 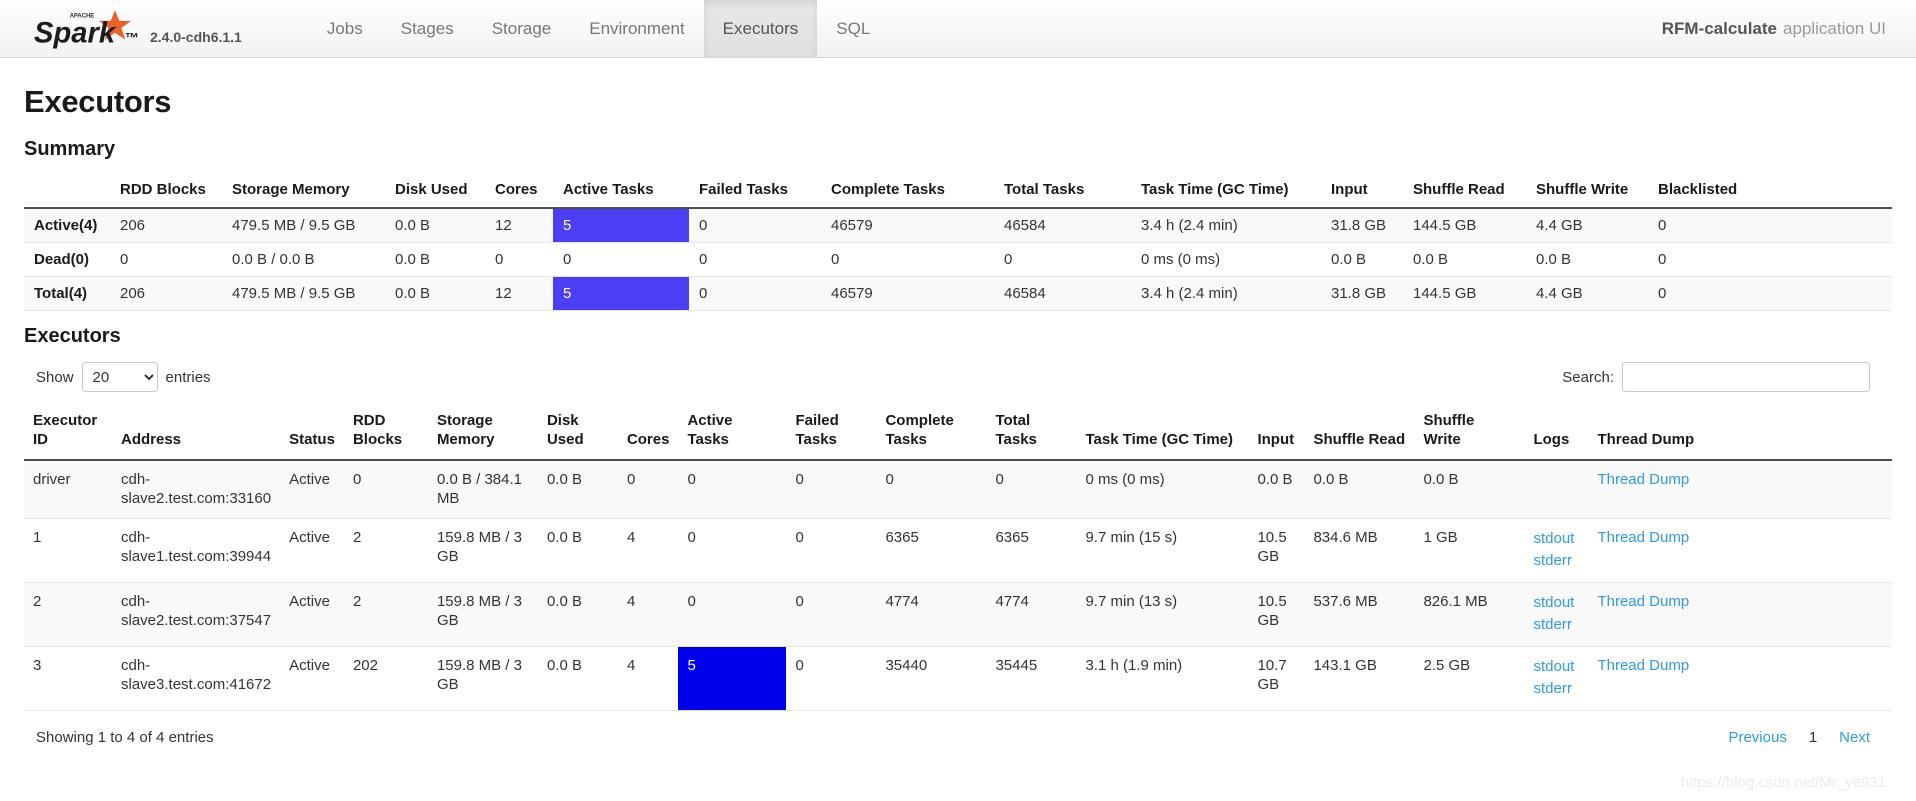 What do you see at coordinates (1556, 489) in the screenshot?
I see `executor-cell-logs` at bounding box center [1556, 489].